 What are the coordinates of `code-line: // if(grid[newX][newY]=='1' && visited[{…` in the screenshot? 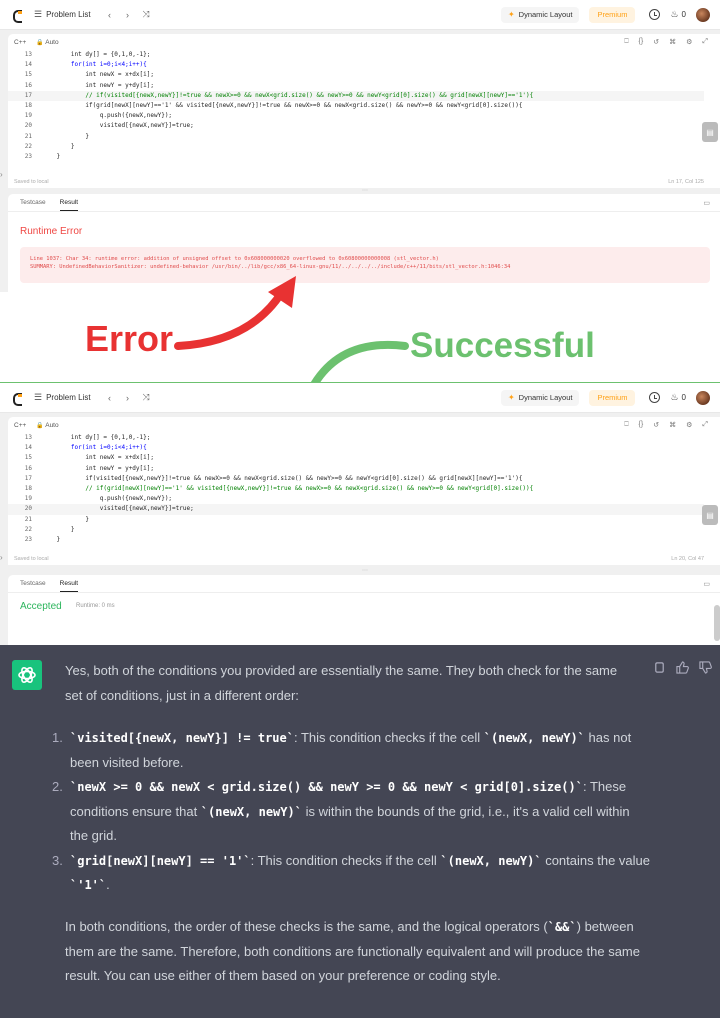 It's located at (287, 489).